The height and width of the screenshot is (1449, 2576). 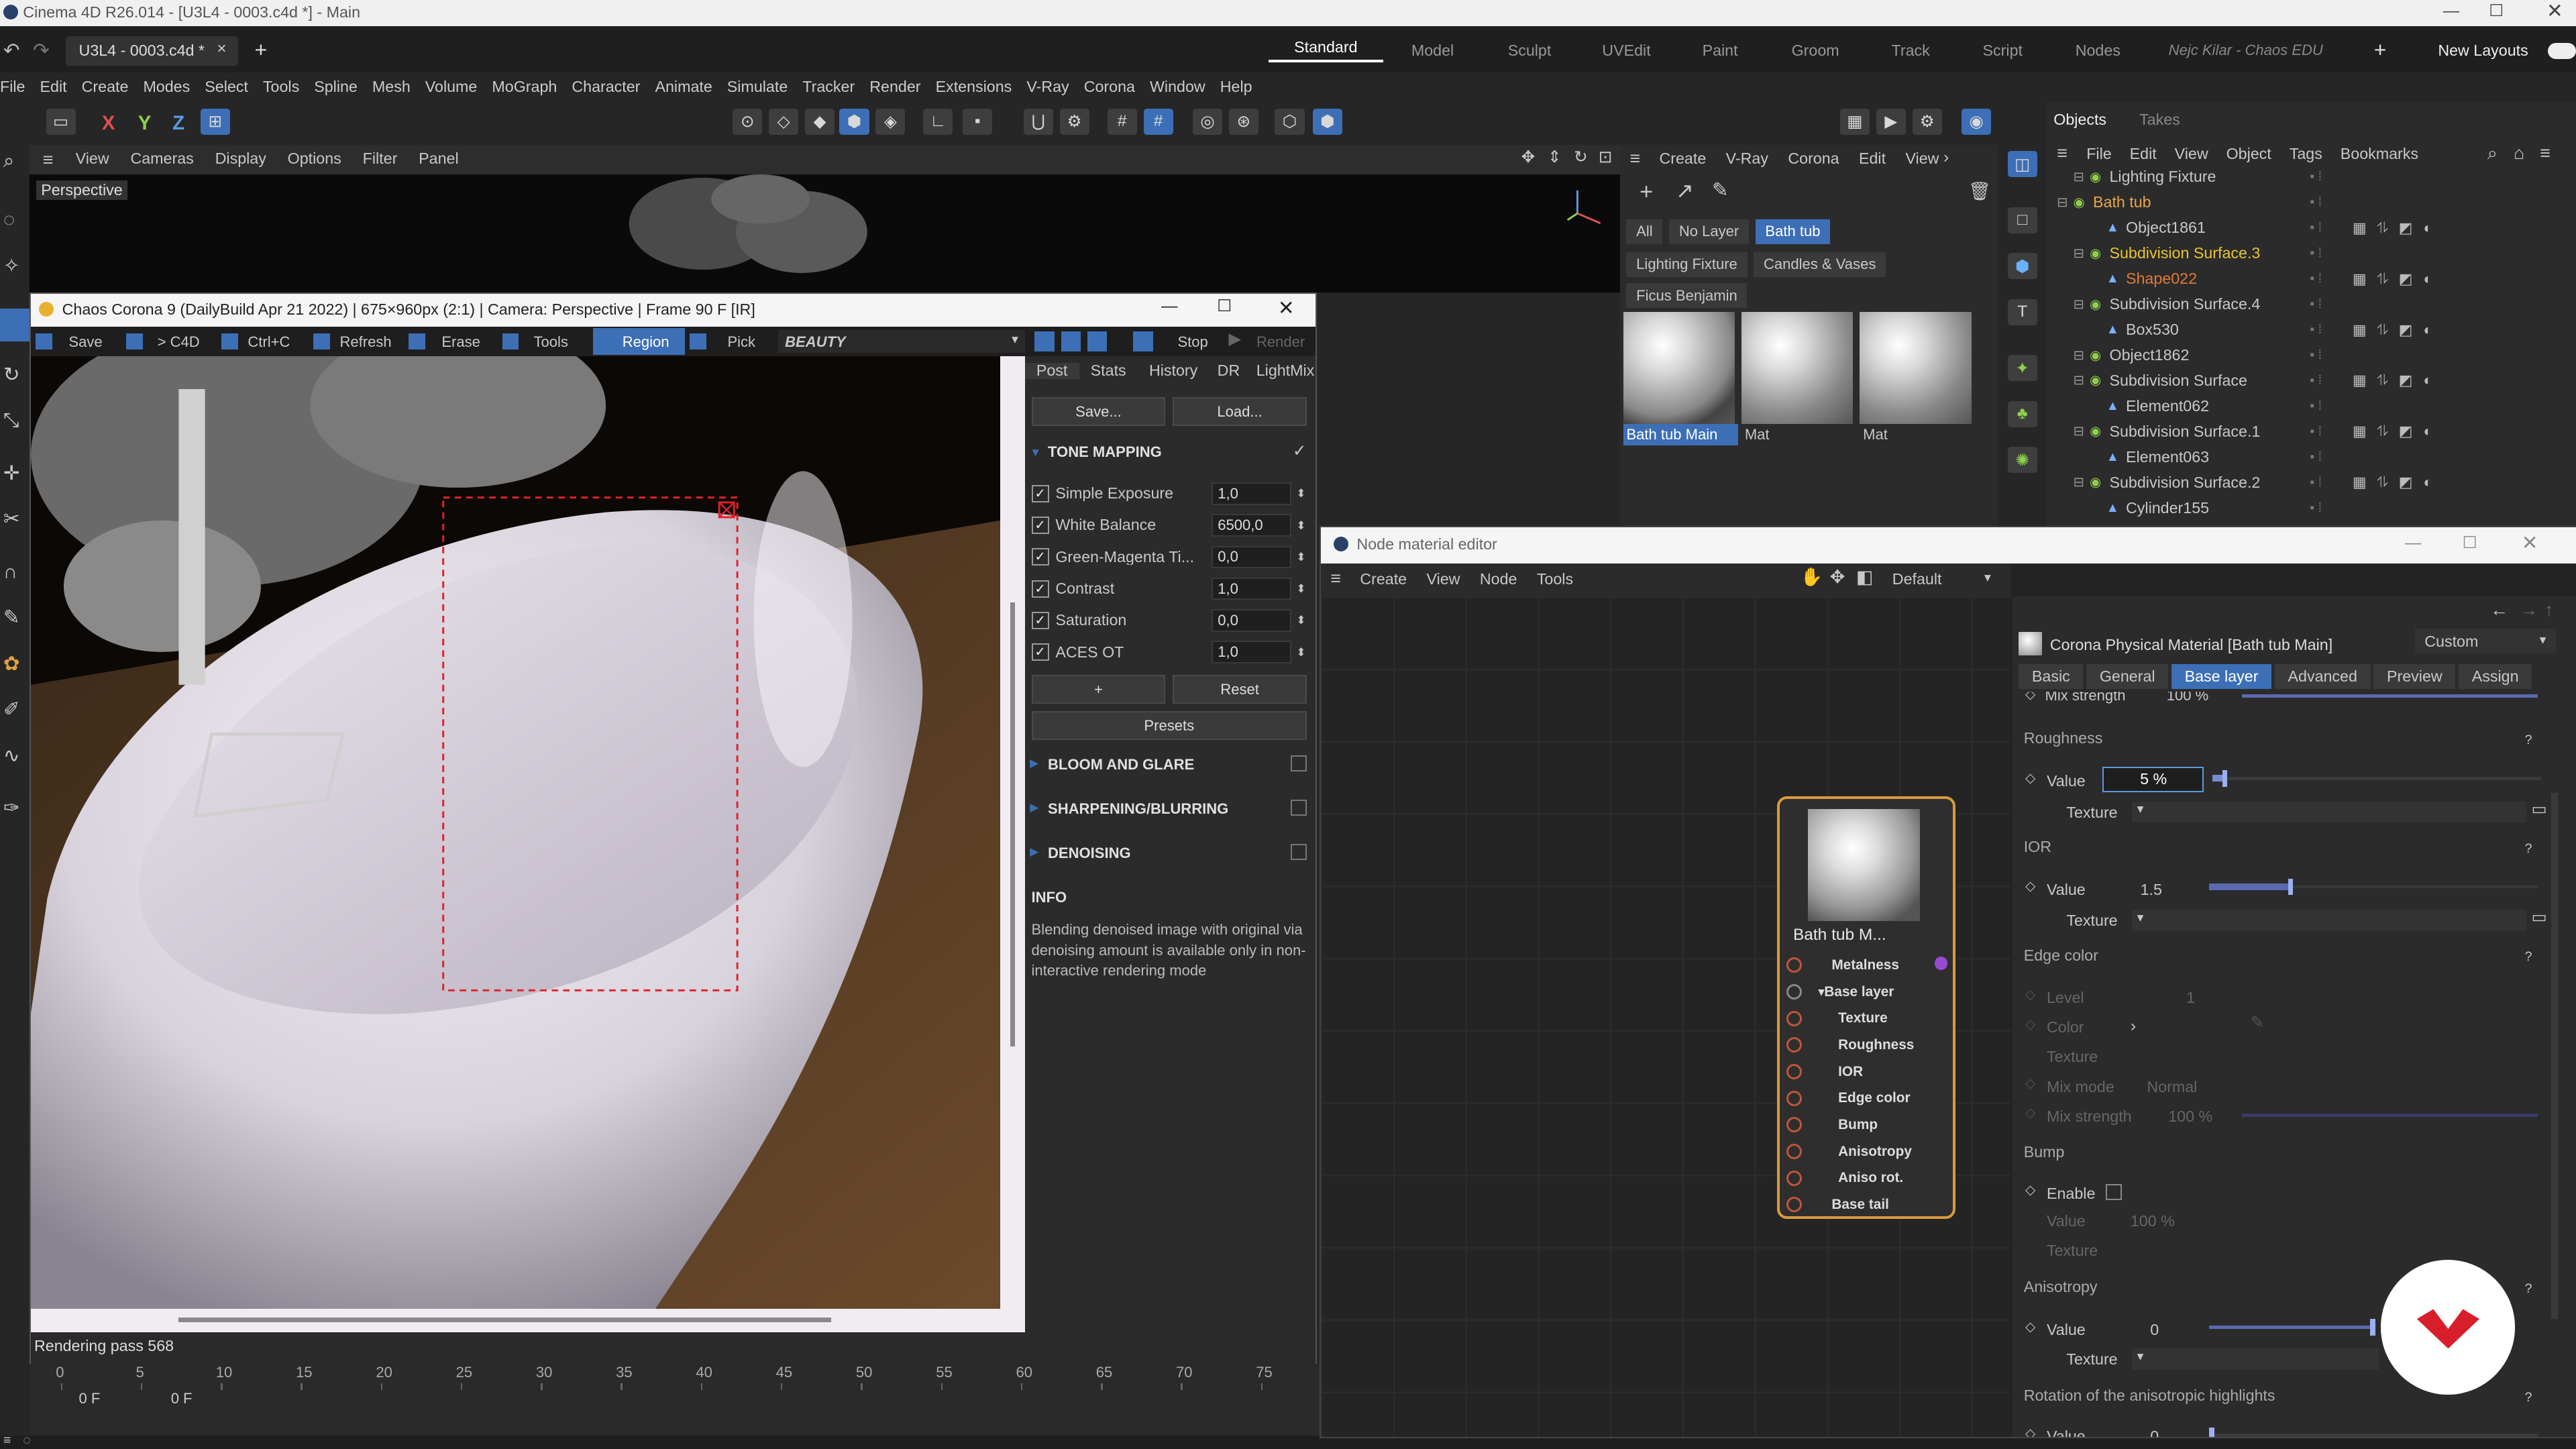 What do you see at coordinates (1498, 579) in the screenshot?
I see `node-menu-item: Node` at bounding box center [1498, 579].